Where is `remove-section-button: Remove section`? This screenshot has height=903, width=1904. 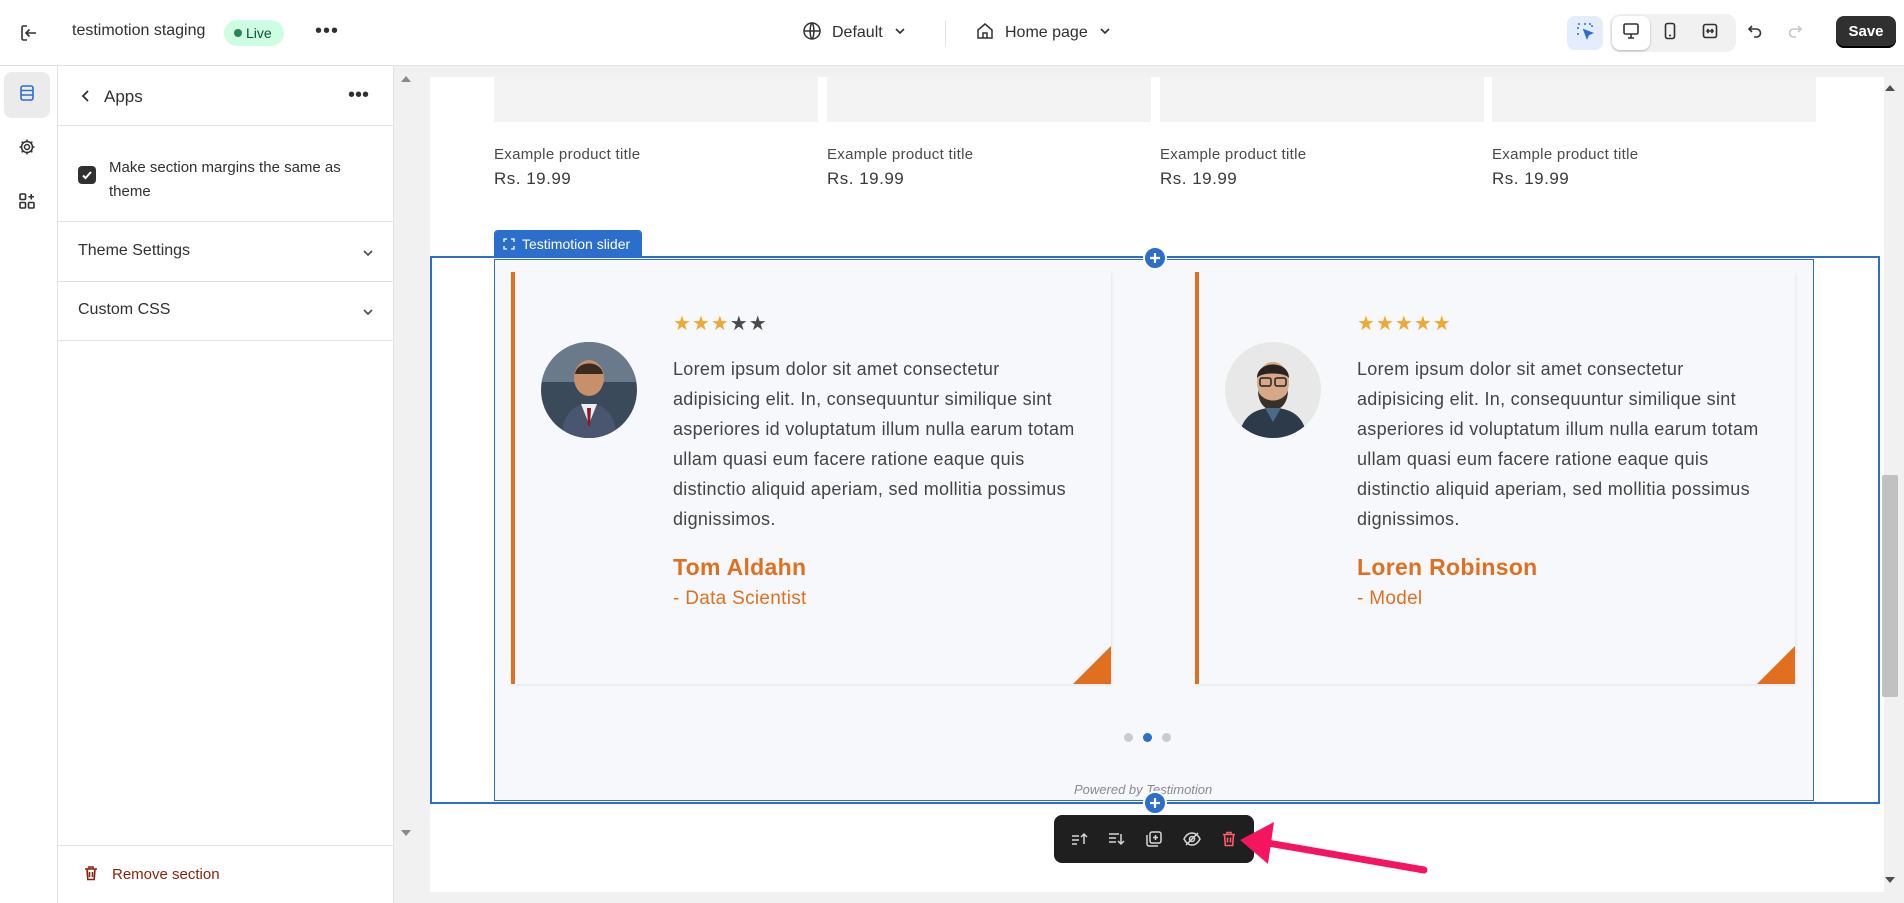 remove-section-button: Remove section is located at coordinates (151, 875).